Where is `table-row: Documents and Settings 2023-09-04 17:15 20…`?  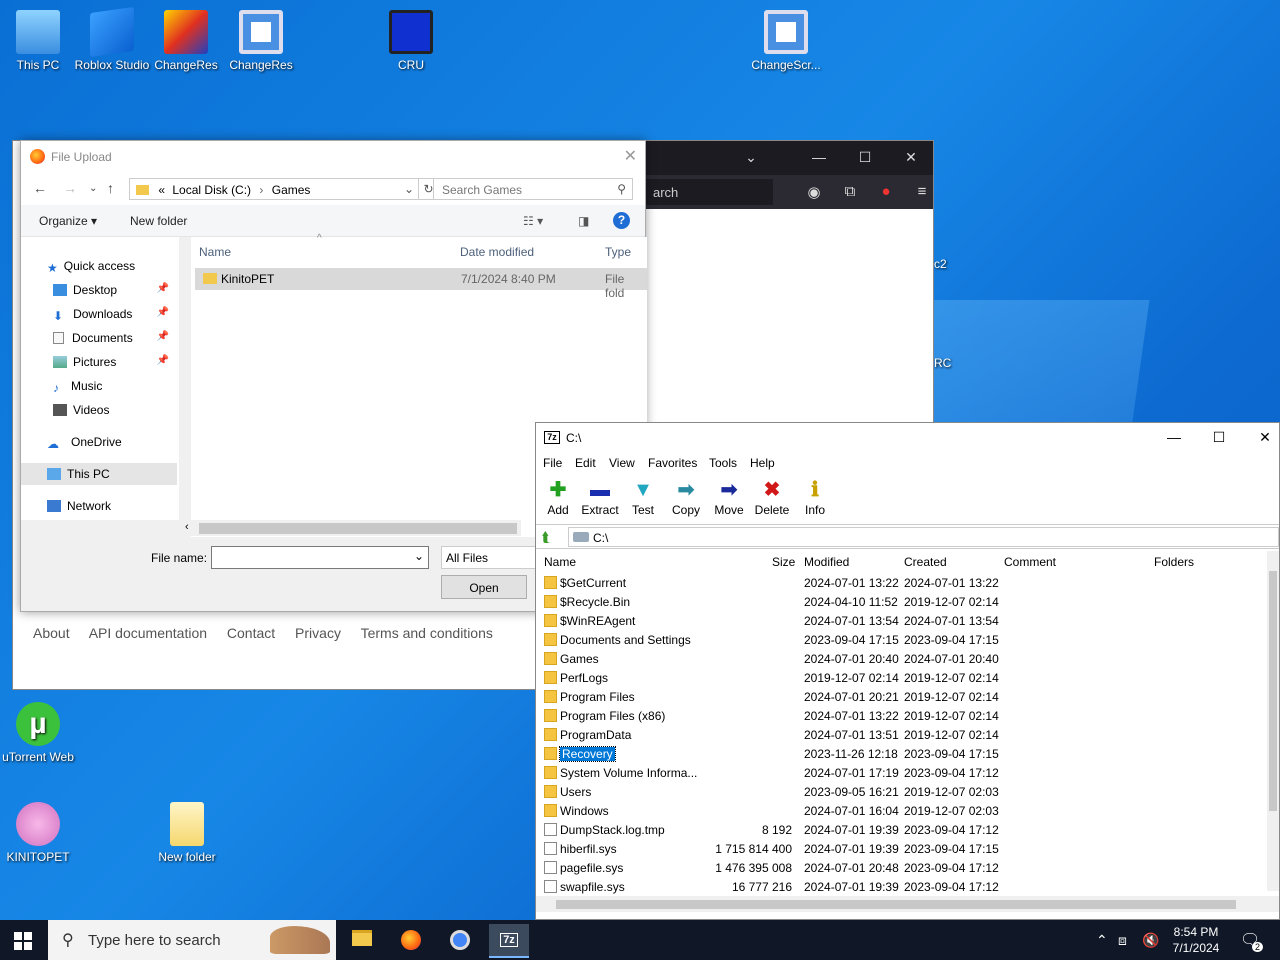 table-row: Documents and Settings 2023-09-04 17:15 20… is located at coordinates (902, 639).